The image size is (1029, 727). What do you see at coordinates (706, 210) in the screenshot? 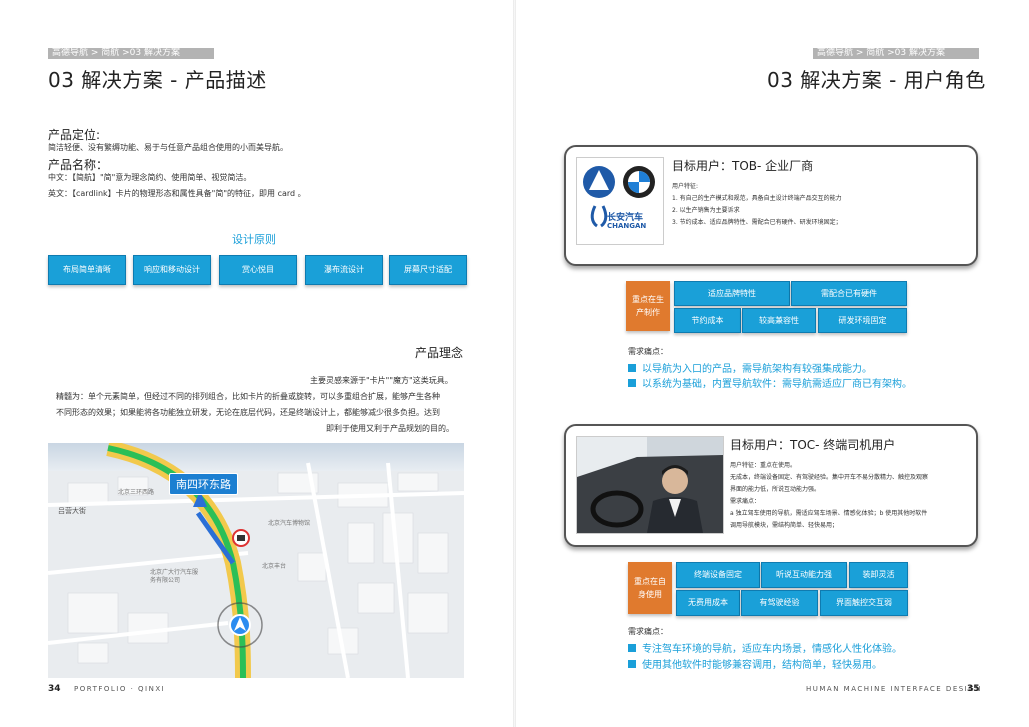
I see `tob-line-3: 2. 以生产销售为主要诉求` at bounding box center [706, 210].